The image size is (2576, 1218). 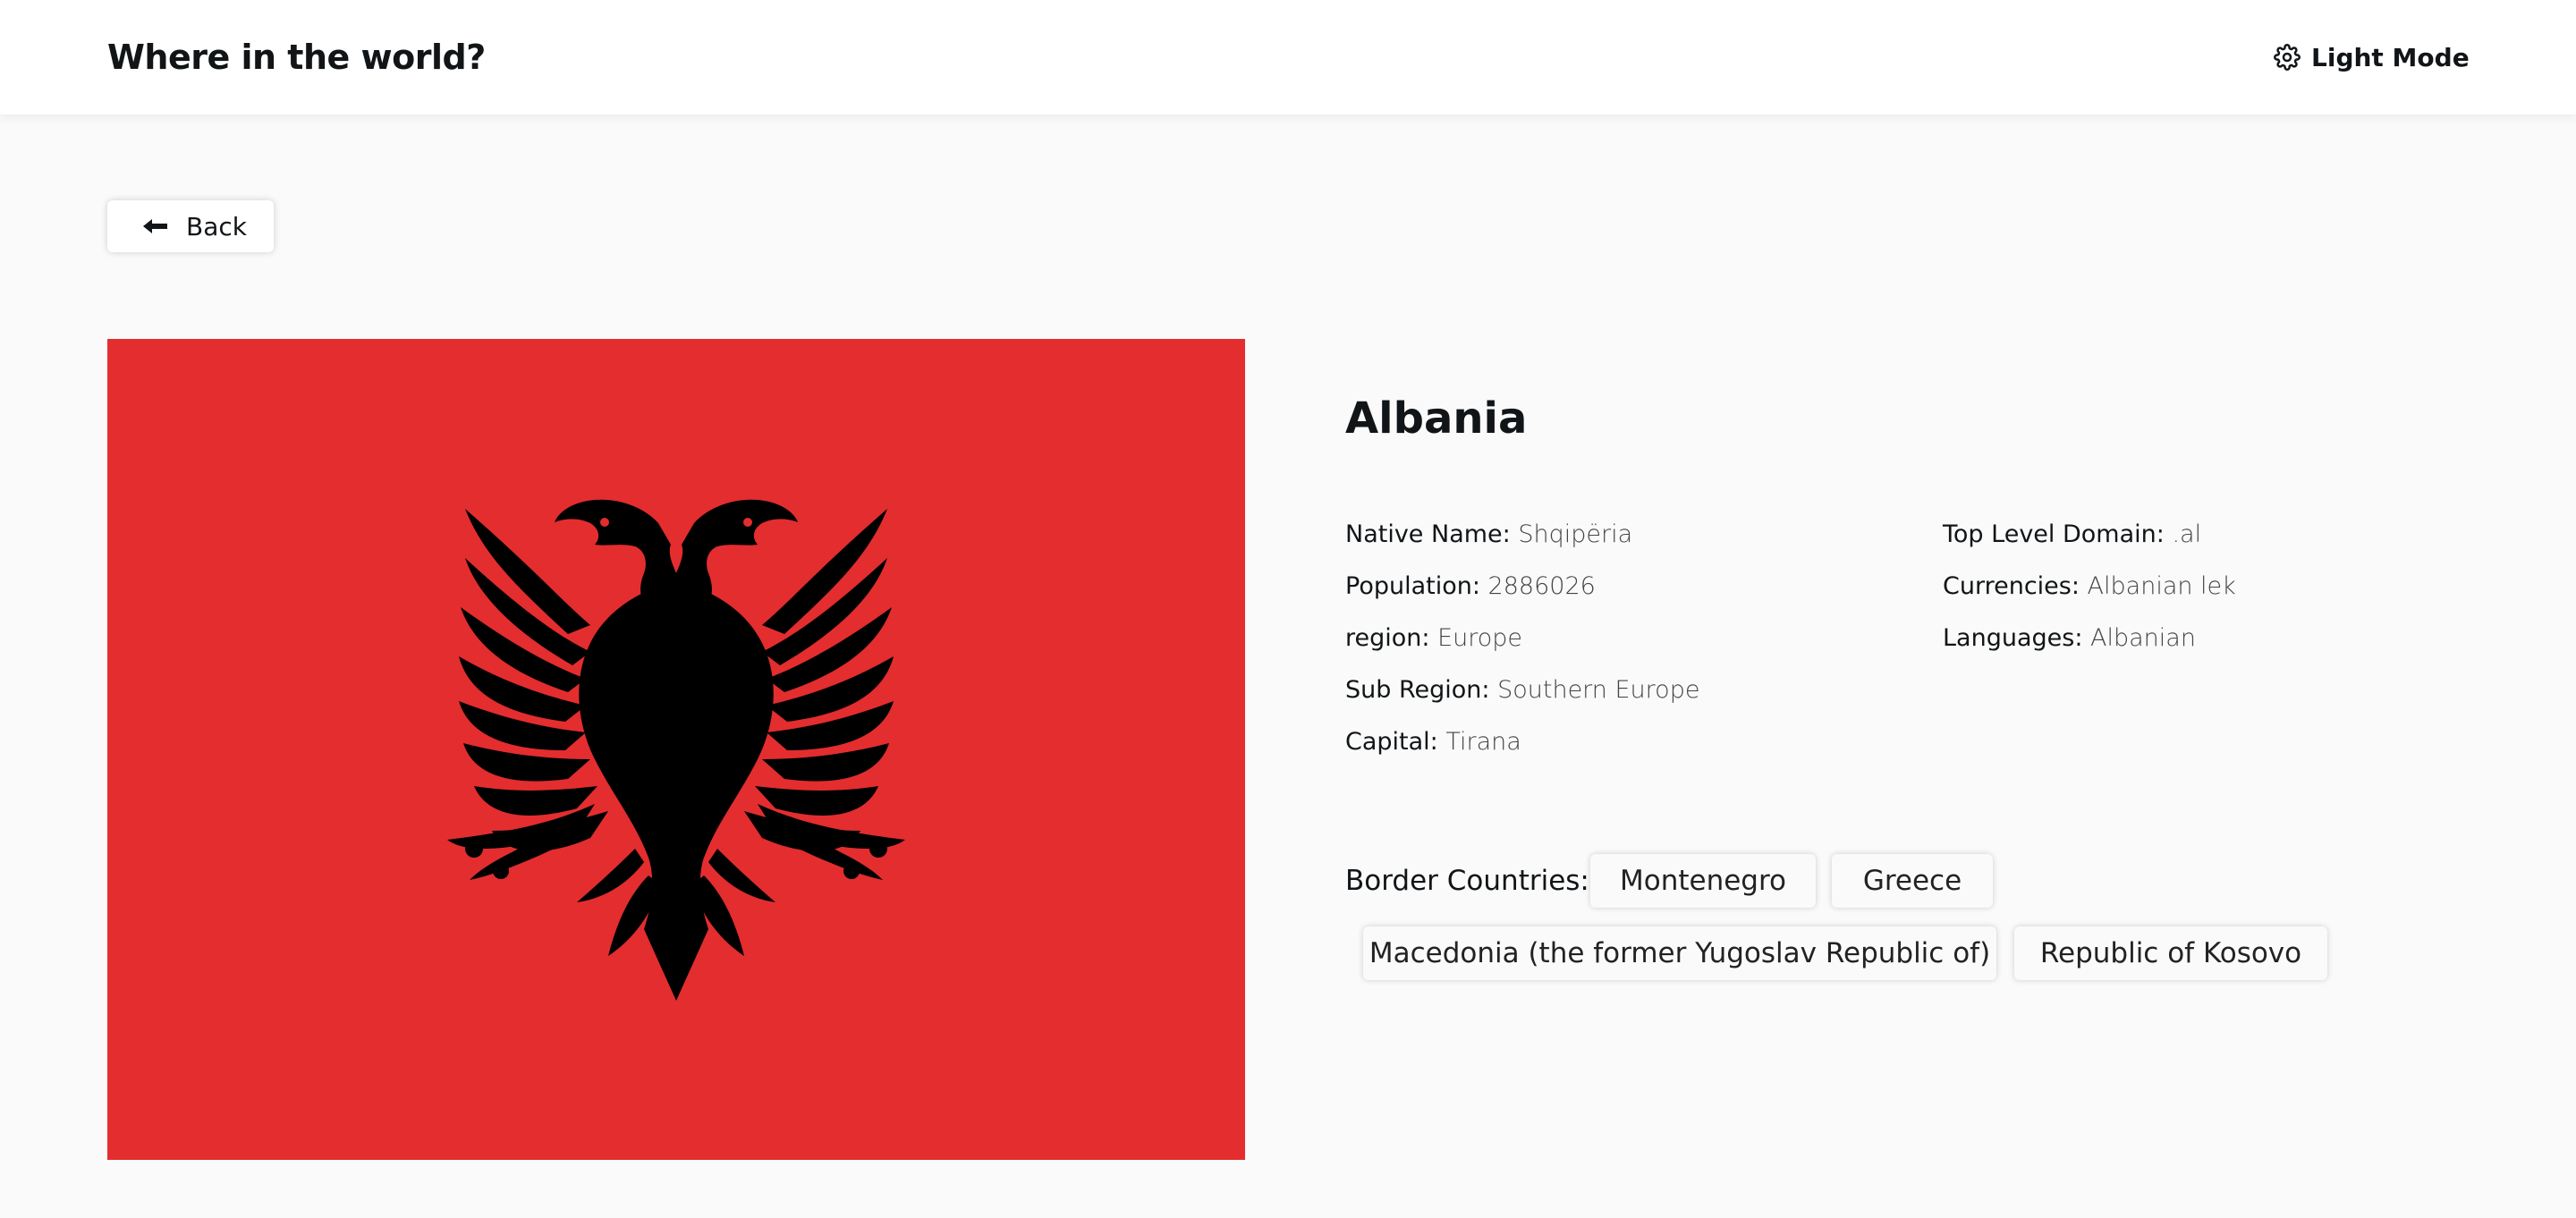 What do you see at coordinates (1598, 690) in the screenshot?
I see `detail-value: Southern Europe` at bounding box center [1598, 690].